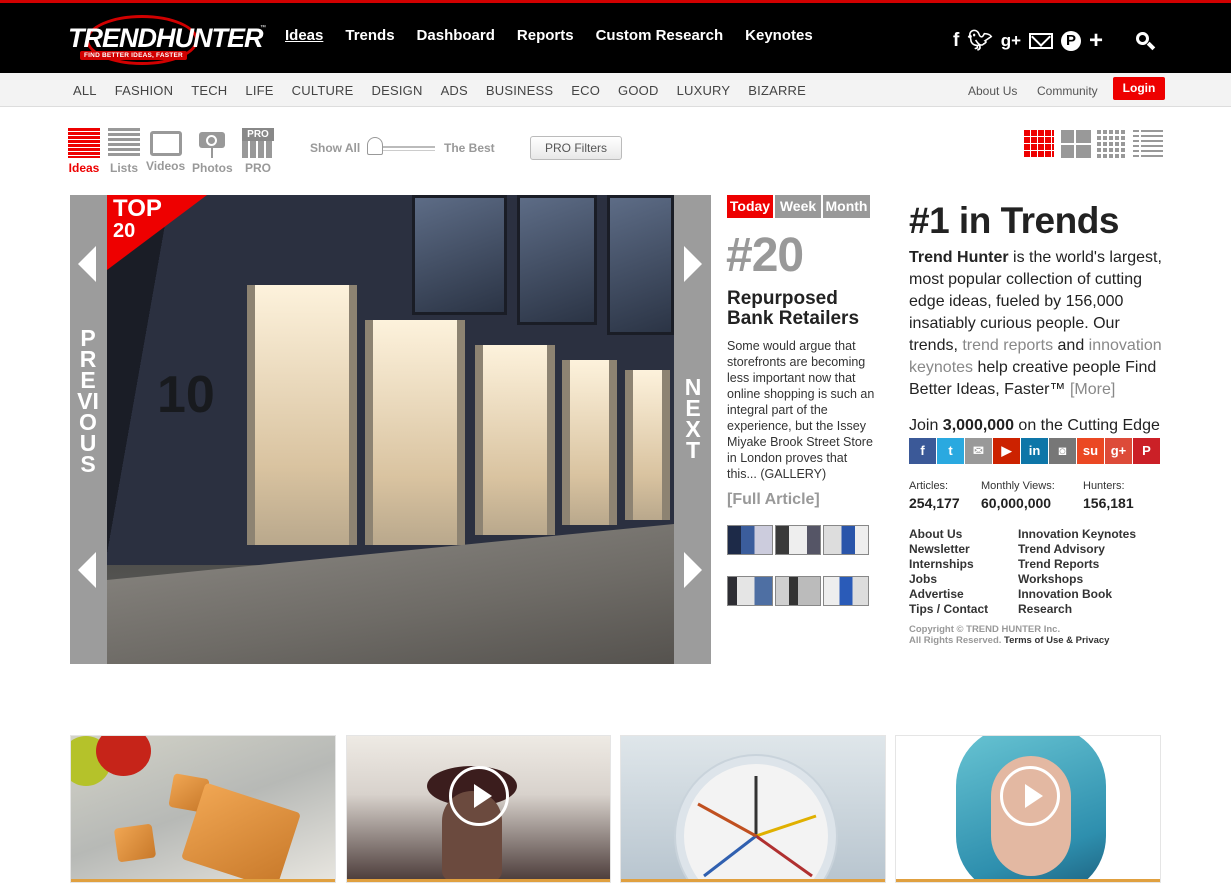  I want to click on category-tech: TECH, so click(209, 90).